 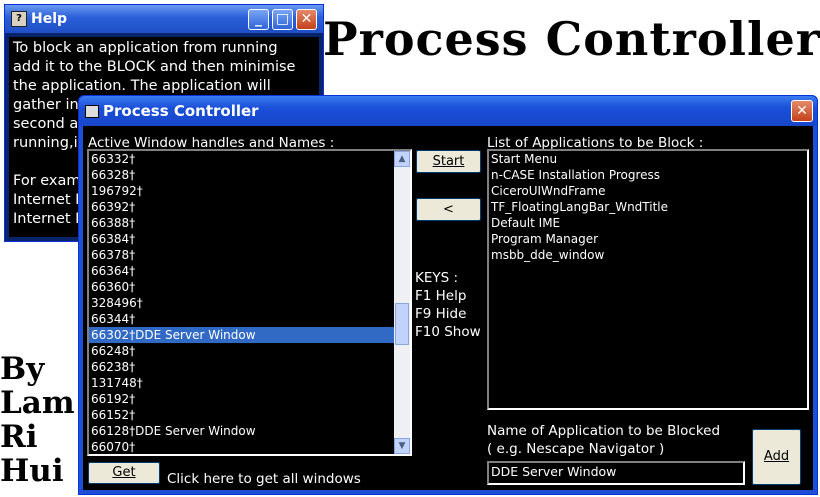 I want to click on help-close-button: ✕, so click(x=306, y=19).